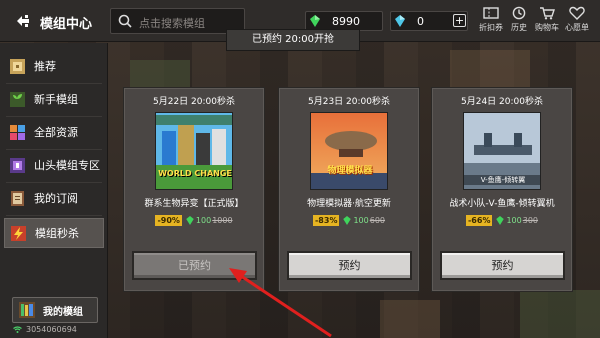 The width and height of the screenshot is (600, 338). What do you see at coordinates (63, 312) in the screenshot?
I see `my-mods-label: 我的模组` at bounding box center [63, 312].